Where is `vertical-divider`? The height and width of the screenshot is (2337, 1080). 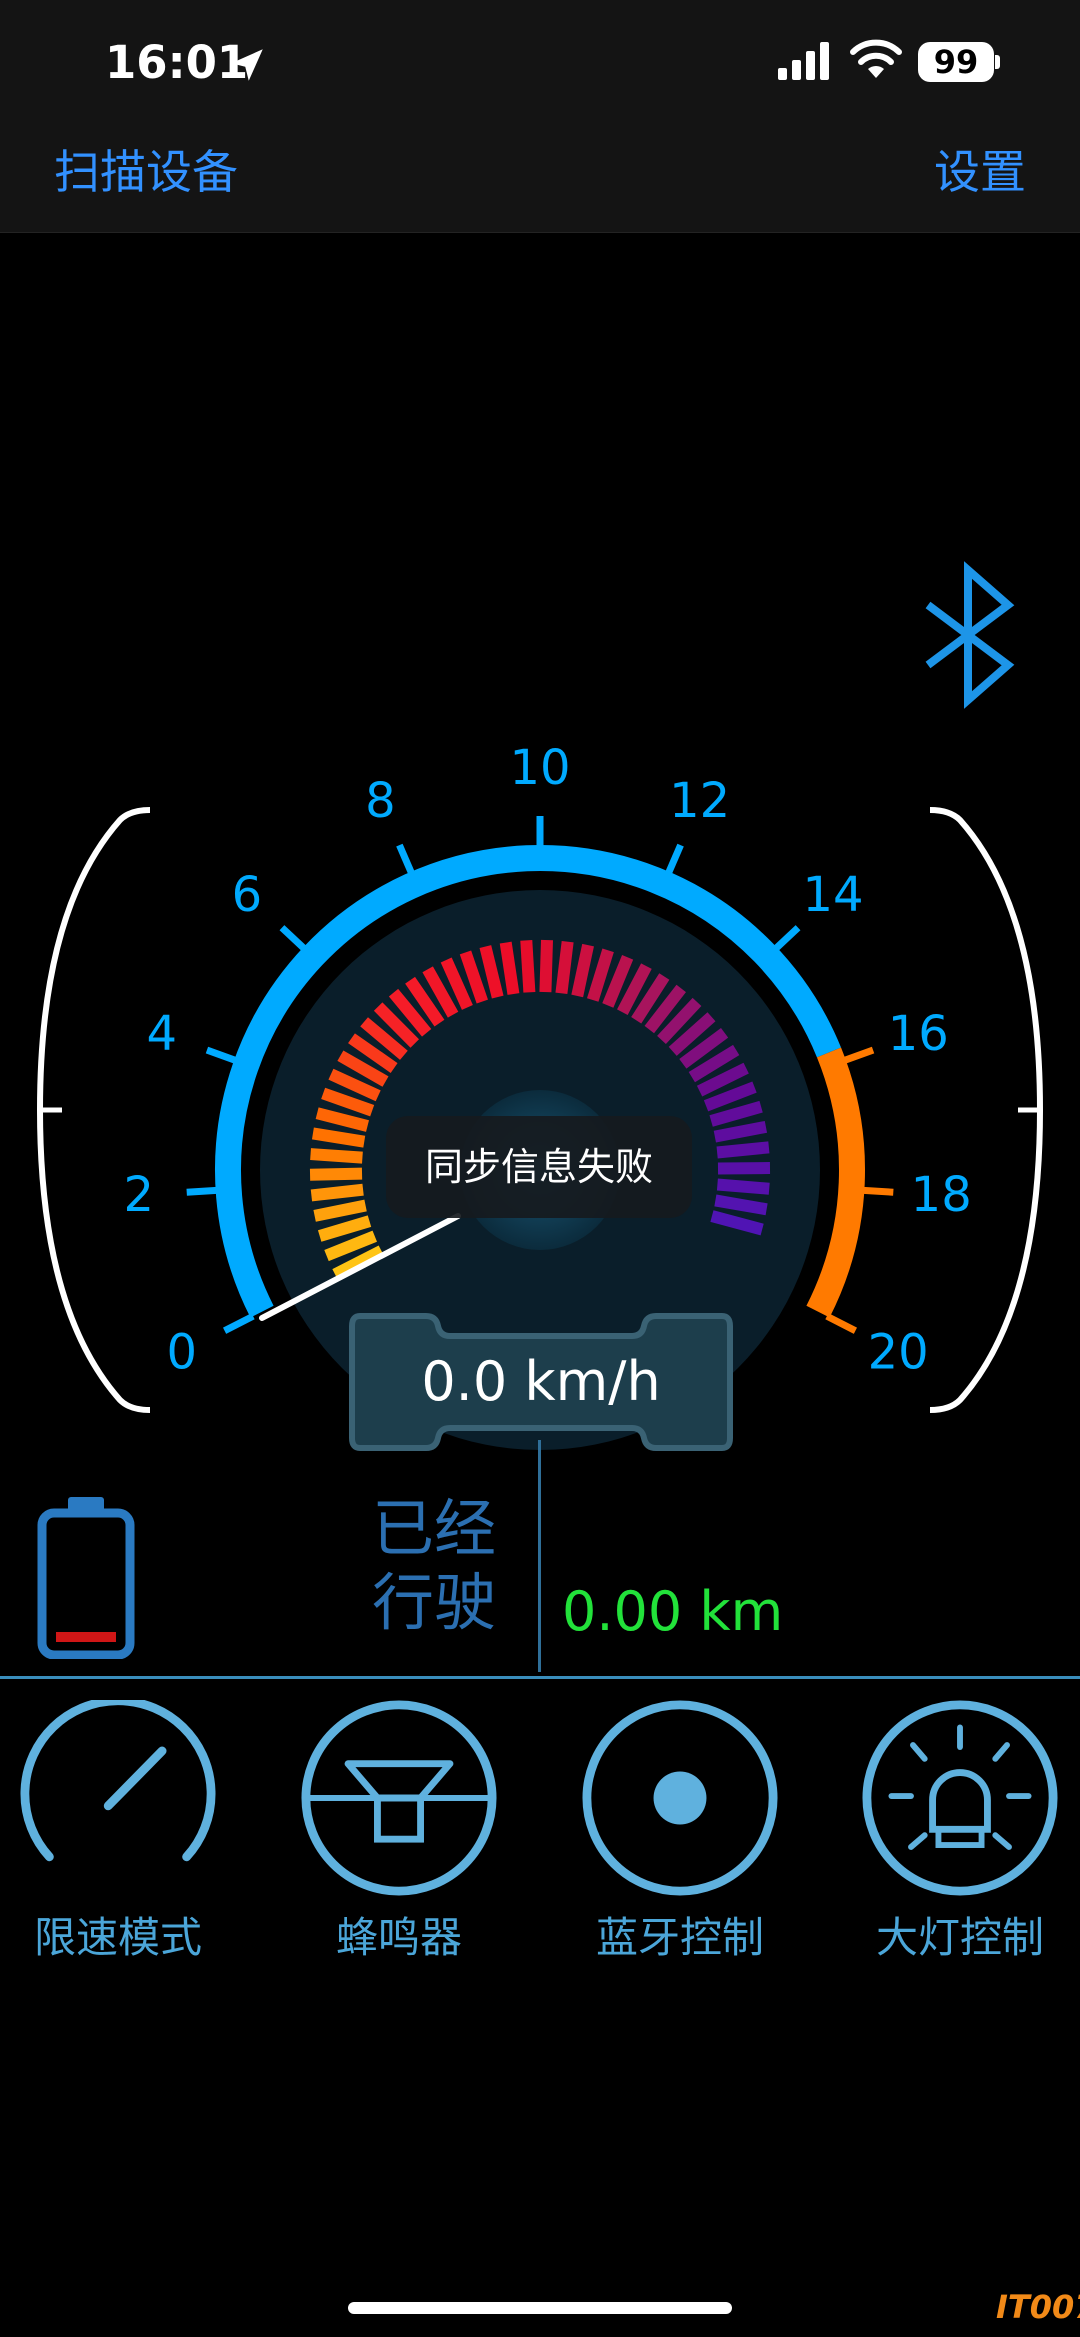 vertical-divider is located at coordinates (539, 1556).